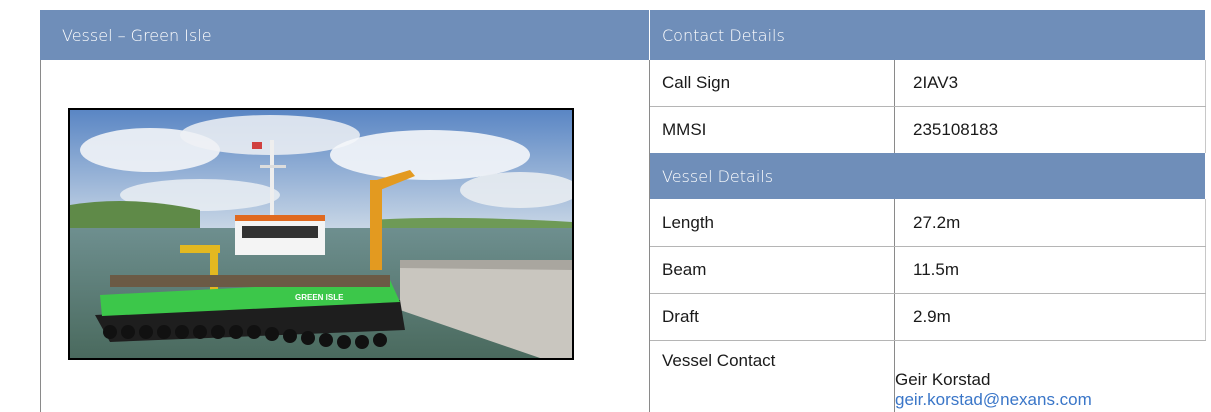 The height and width of the screenshot is (412, 1211). Describe the element at coordinates (936, 82) in the screenshot. I see `call-sign-value: 2IAV3` at that location.